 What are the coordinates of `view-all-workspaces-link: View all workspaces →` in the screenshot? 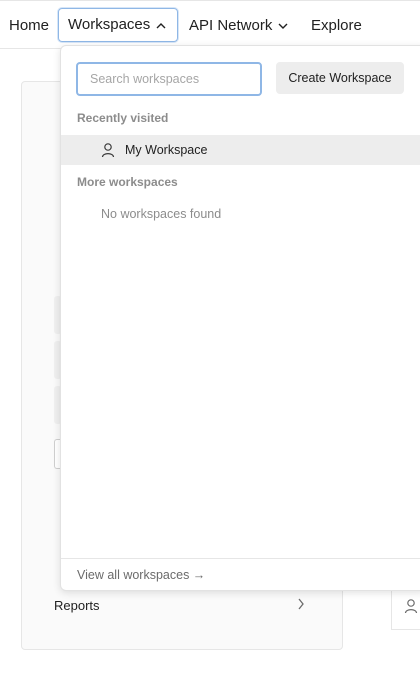 It's located at (141, 575).